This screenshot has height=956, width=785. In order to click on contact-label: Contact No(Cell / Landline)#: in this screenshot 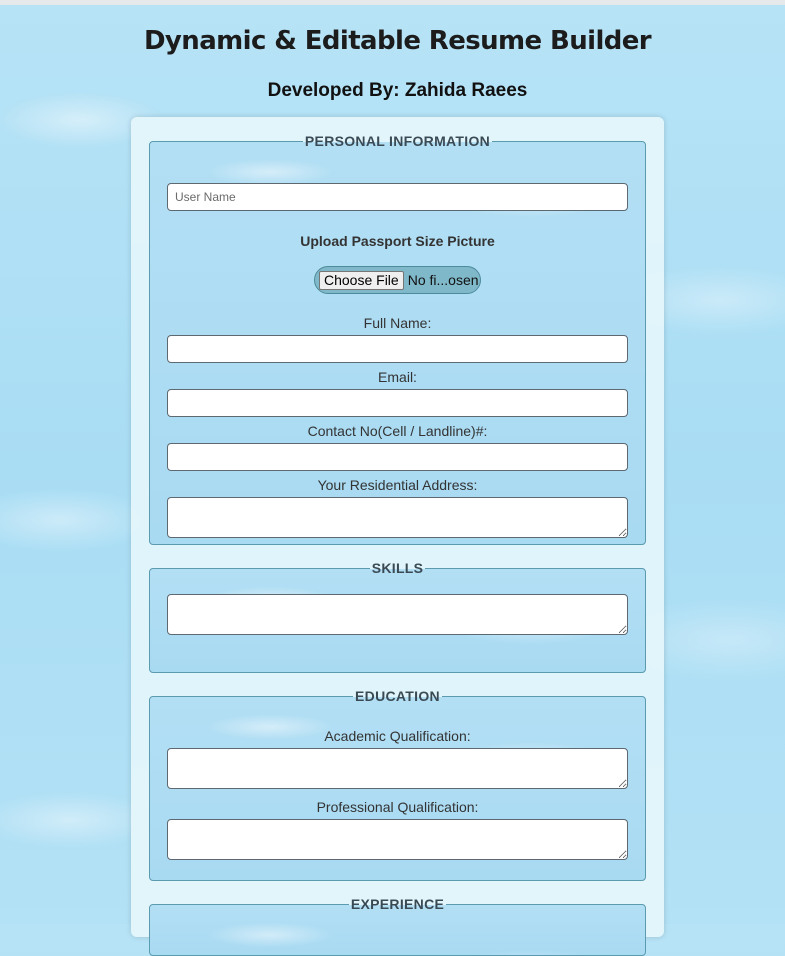, I will do `click(397, 431)`.